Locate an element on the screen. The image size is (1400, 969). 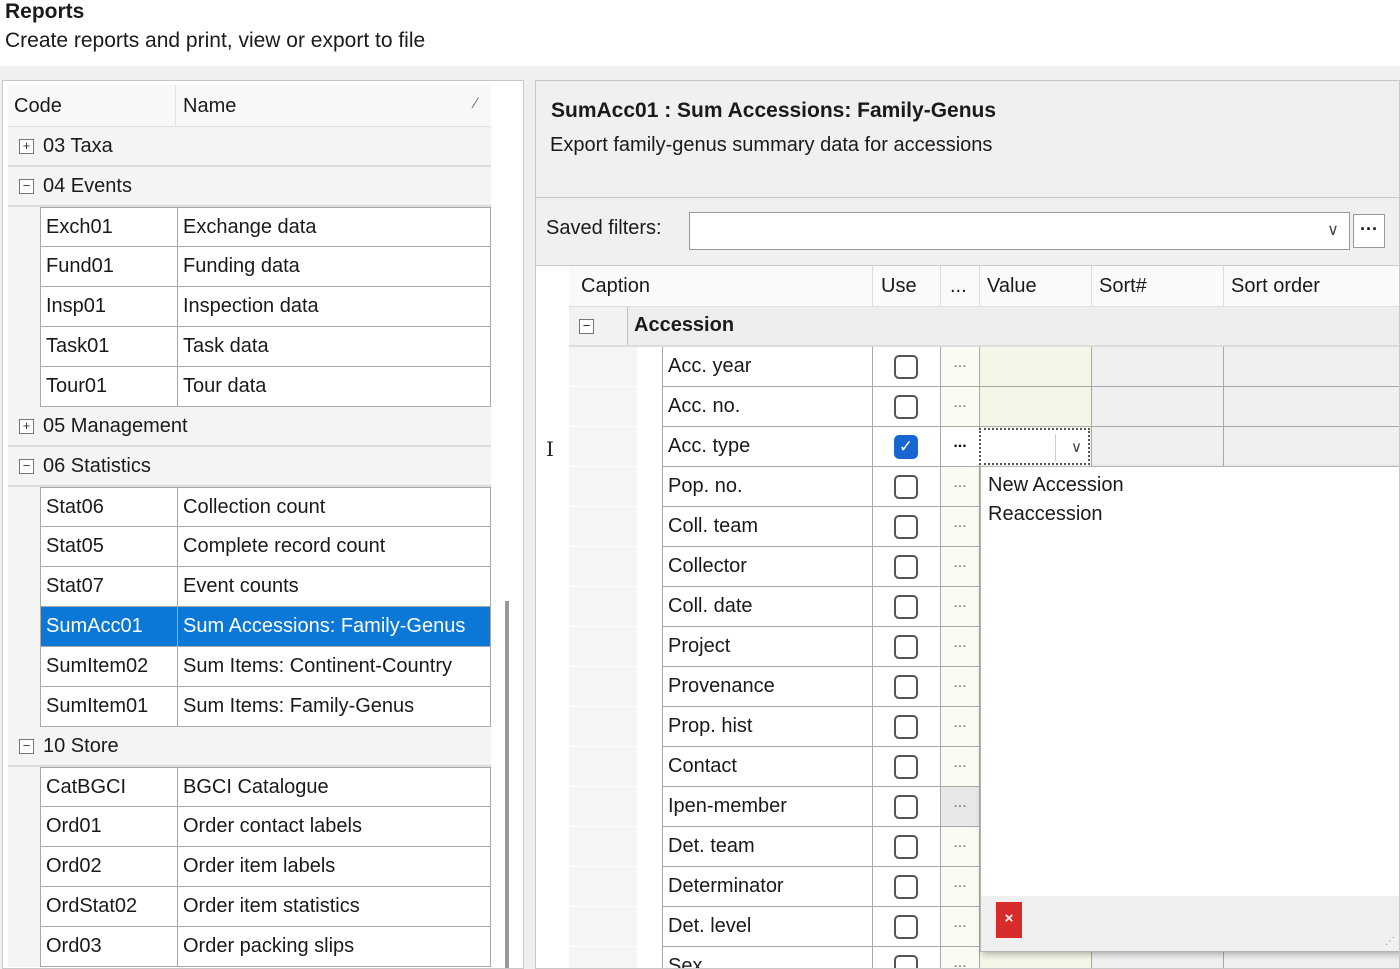
report-row: Insp01 Inspection data is located at coordinates (249, 307).